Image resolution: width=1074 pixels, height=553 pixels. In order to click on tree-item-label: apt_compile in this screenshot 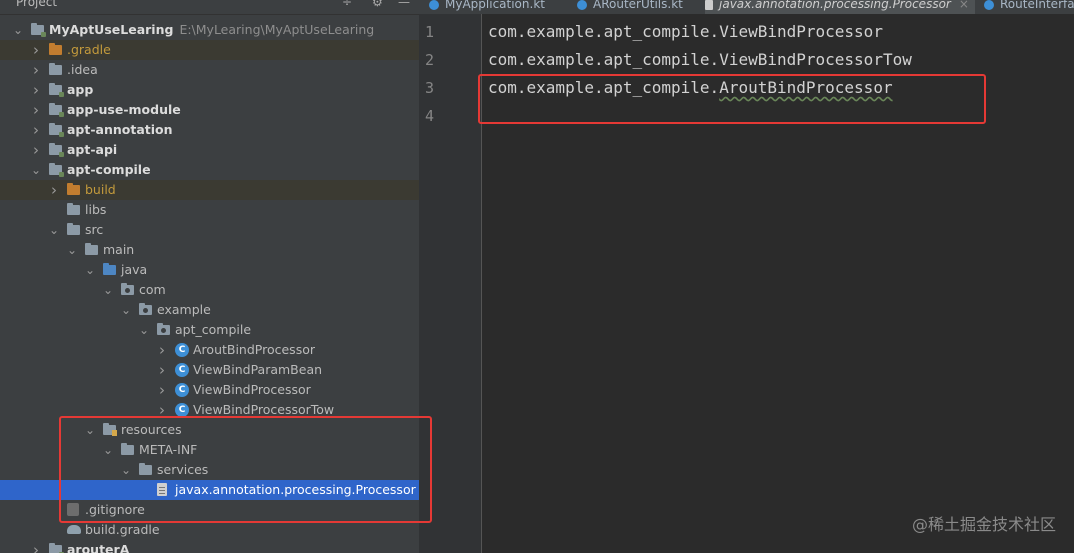, I will do `click(213, 329)`.